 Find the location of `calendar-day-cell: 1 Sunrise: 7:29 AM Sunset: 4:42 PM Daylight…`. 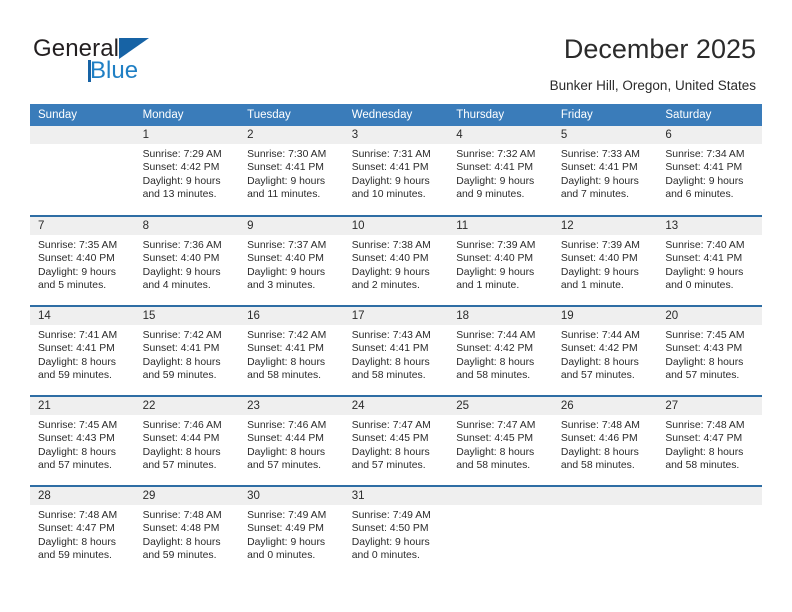

calendar-day-cell: 1 Sunrise: 7:29 AM Sunset: 4:42 PM Daylight… is located at coordinates (187, 171).